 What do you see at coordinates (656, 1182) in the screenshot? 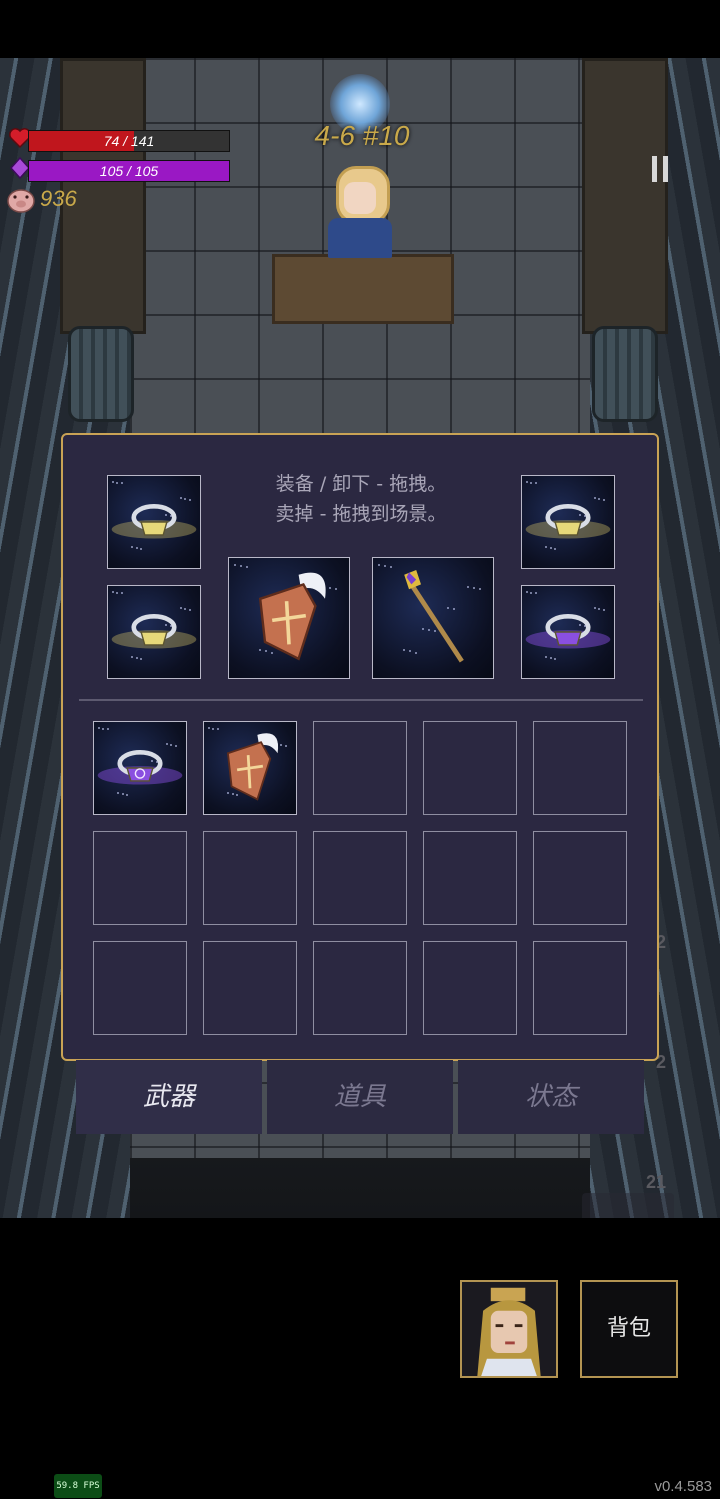
I see `bg-number: 21` at bounding box center [656, 1182].